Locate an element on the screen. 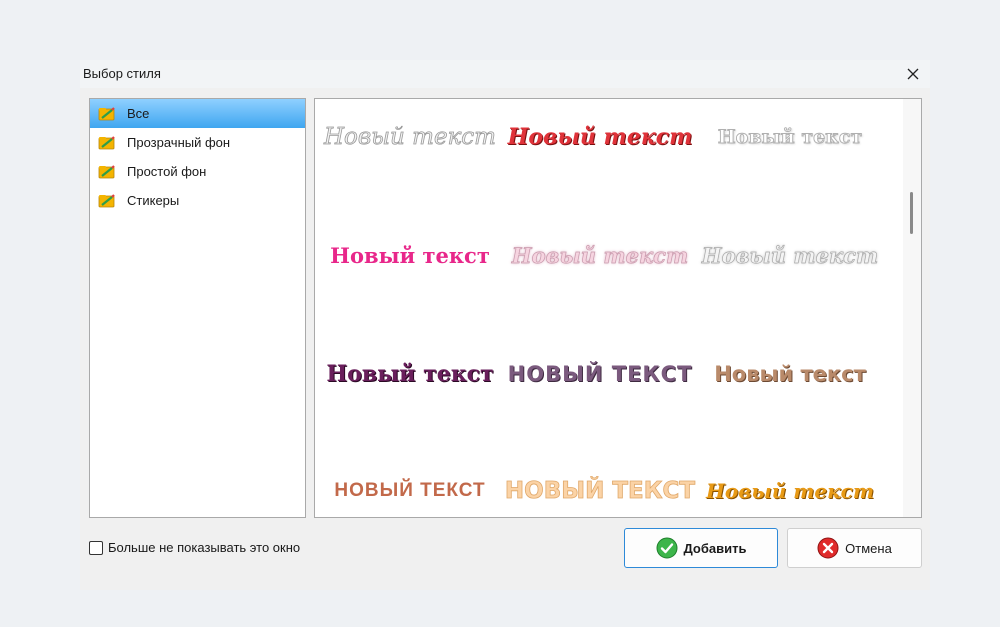 Image resolution: width=1000 pixels, height=627 pixels. close-icon is located at coordinates (913, 74).